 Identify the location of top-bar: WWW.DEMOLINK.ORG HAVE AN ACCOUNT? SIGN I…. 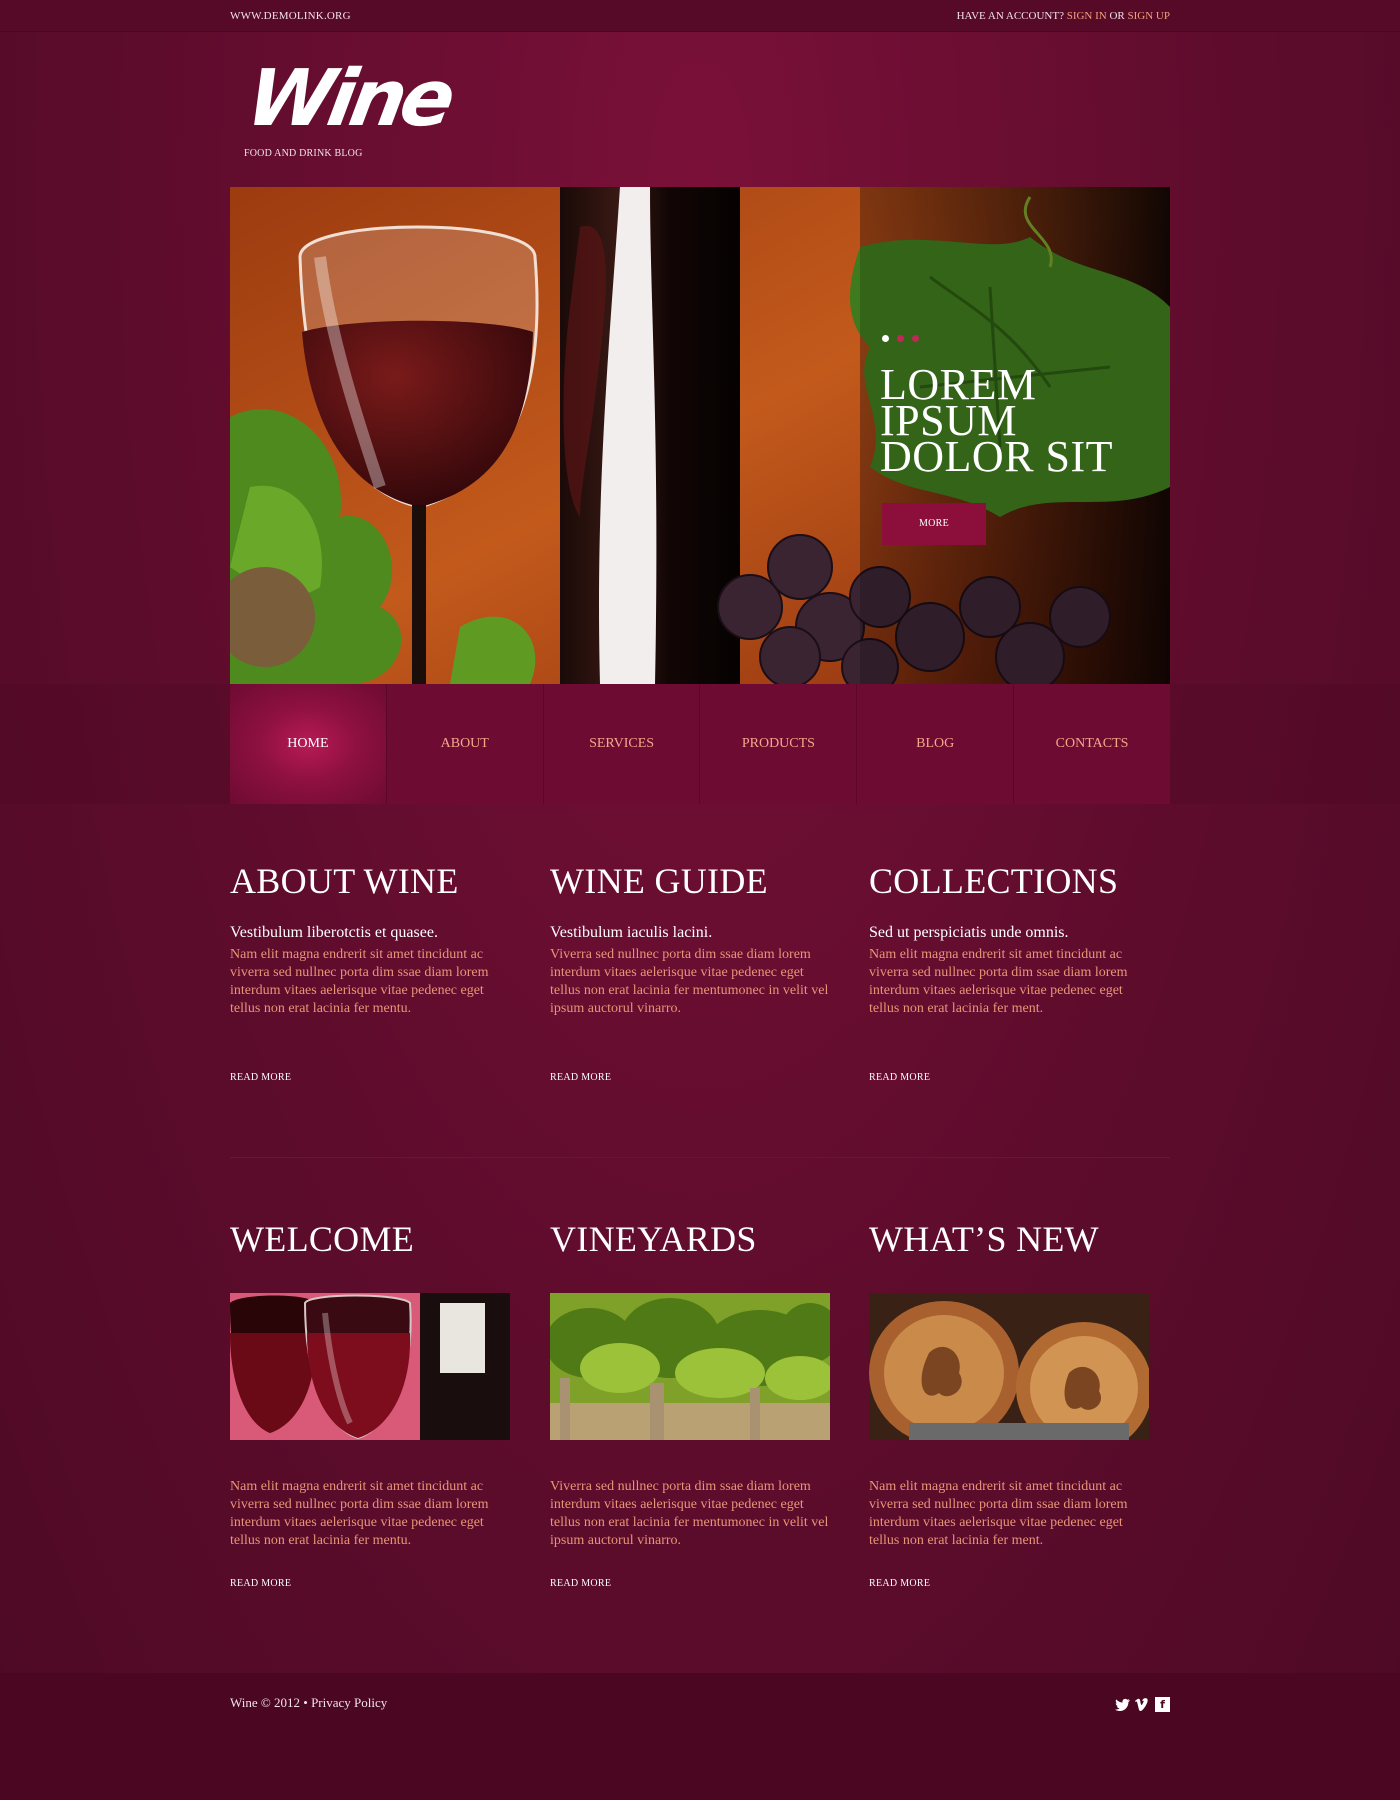
(700, 16).